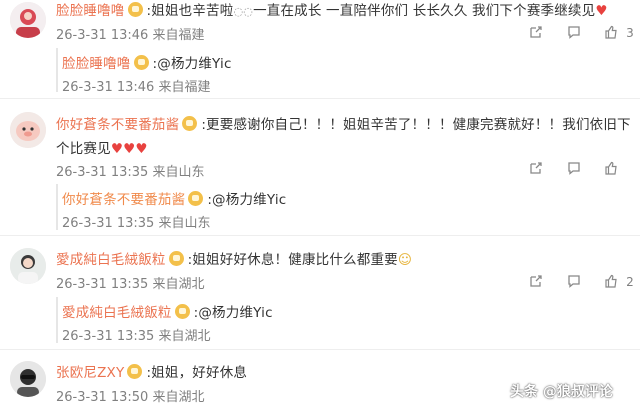 The height and width of the screenshot is (407, 640). What do you see at coordinates (405, 260) in the screenshot?
I see `smile-emoji-icon: ☺` at bounding box center [405, 260].